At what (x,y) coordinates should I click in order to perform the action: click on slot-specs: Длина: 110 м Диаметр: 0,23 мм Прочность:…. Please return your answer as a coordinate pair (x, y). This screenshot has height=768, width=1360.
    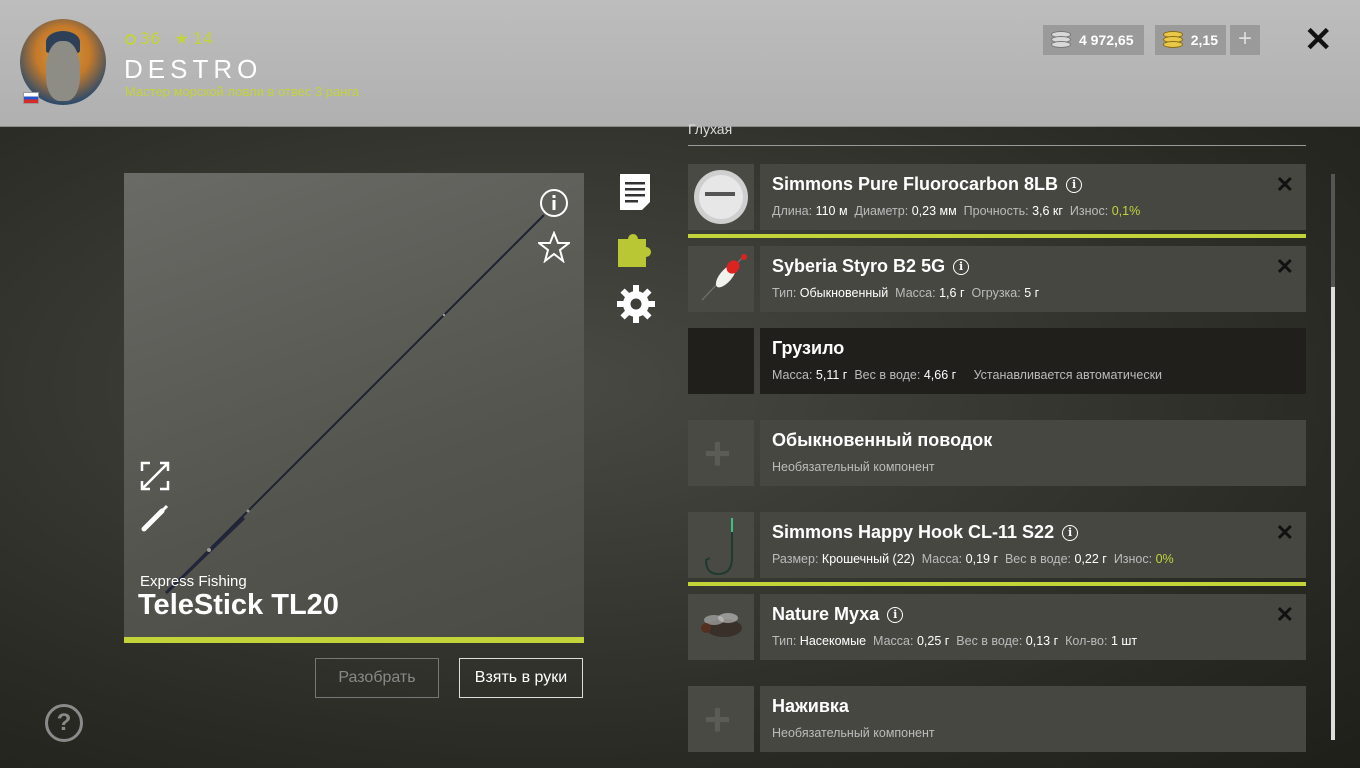
    Looking at the image, I should click on (956, 211).